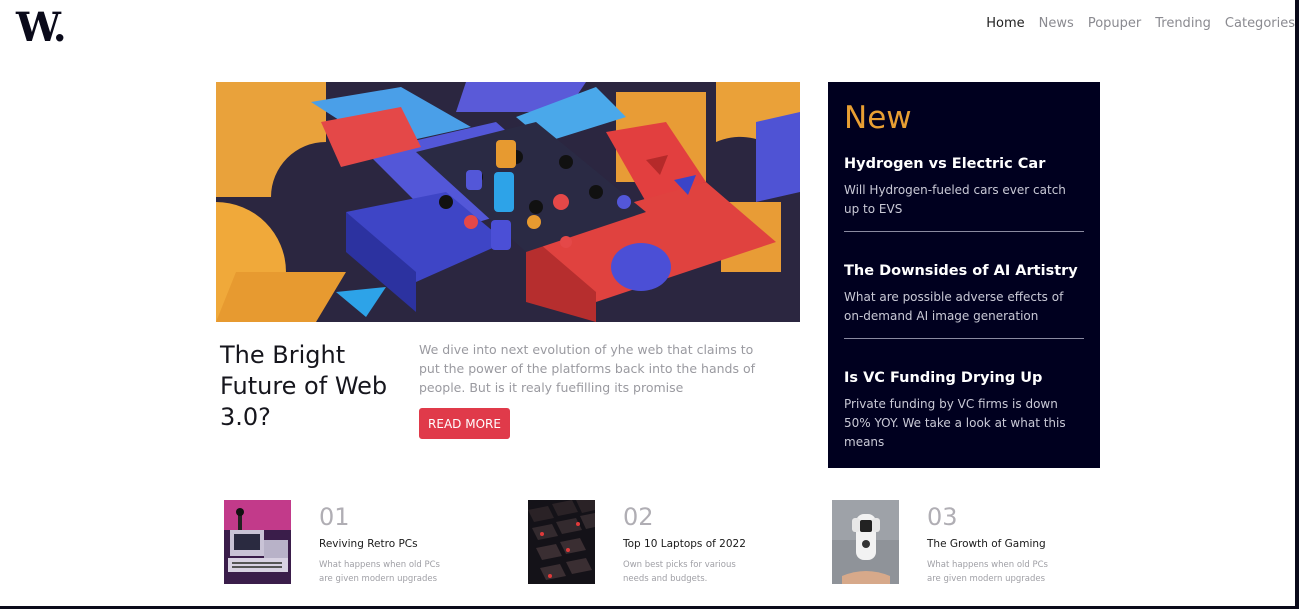  Describe the element at coordinates (684, 544) in the screenshot. I see `card-title: Top 10 Laptops of 2022` at that location.